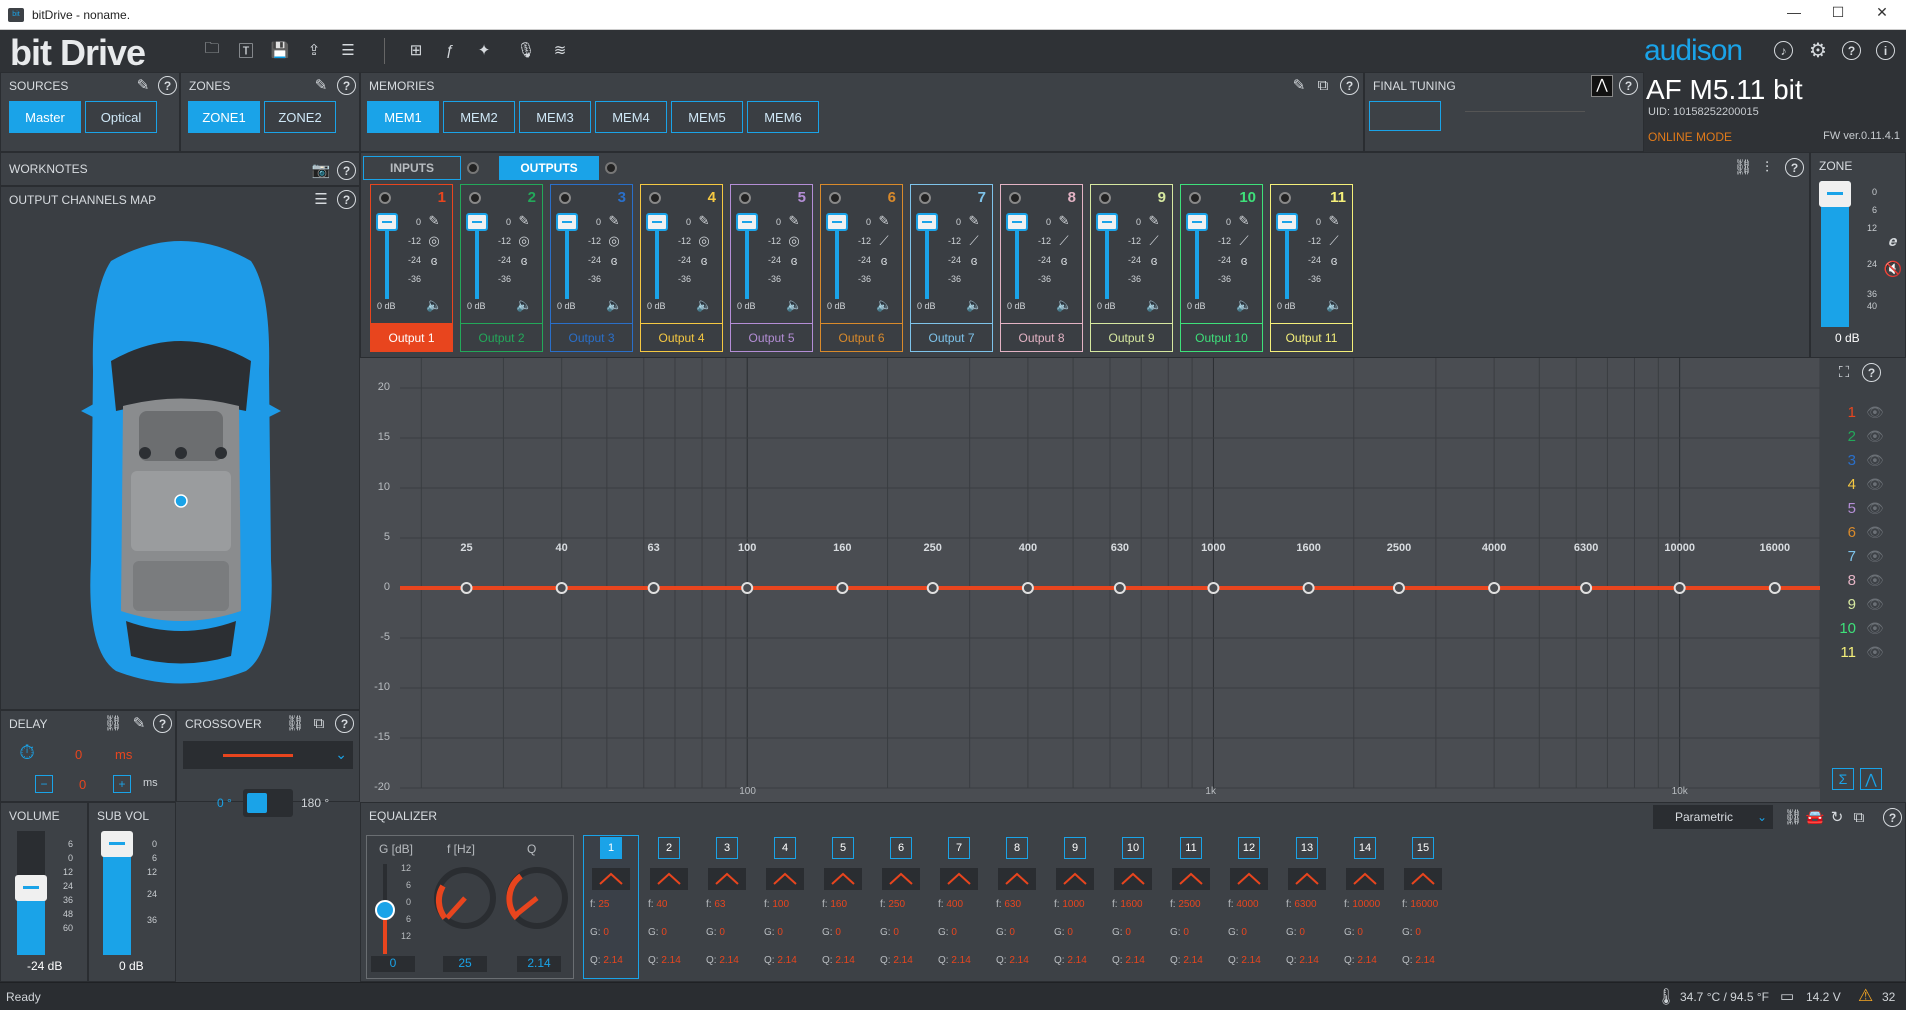  I want to click on subvol-fader-track, so click(117, 893).